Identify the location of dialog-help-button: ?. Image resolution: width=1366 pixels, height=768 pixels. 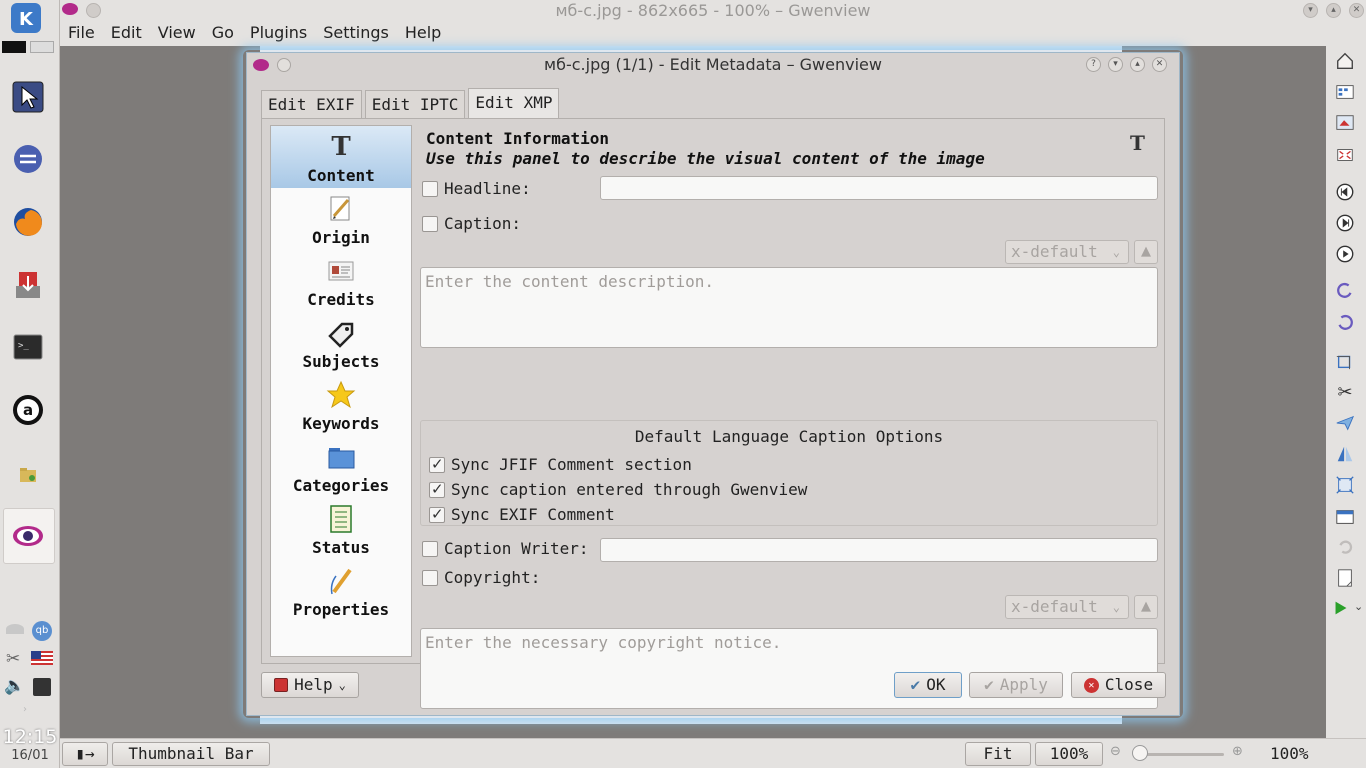
(1093, 64).